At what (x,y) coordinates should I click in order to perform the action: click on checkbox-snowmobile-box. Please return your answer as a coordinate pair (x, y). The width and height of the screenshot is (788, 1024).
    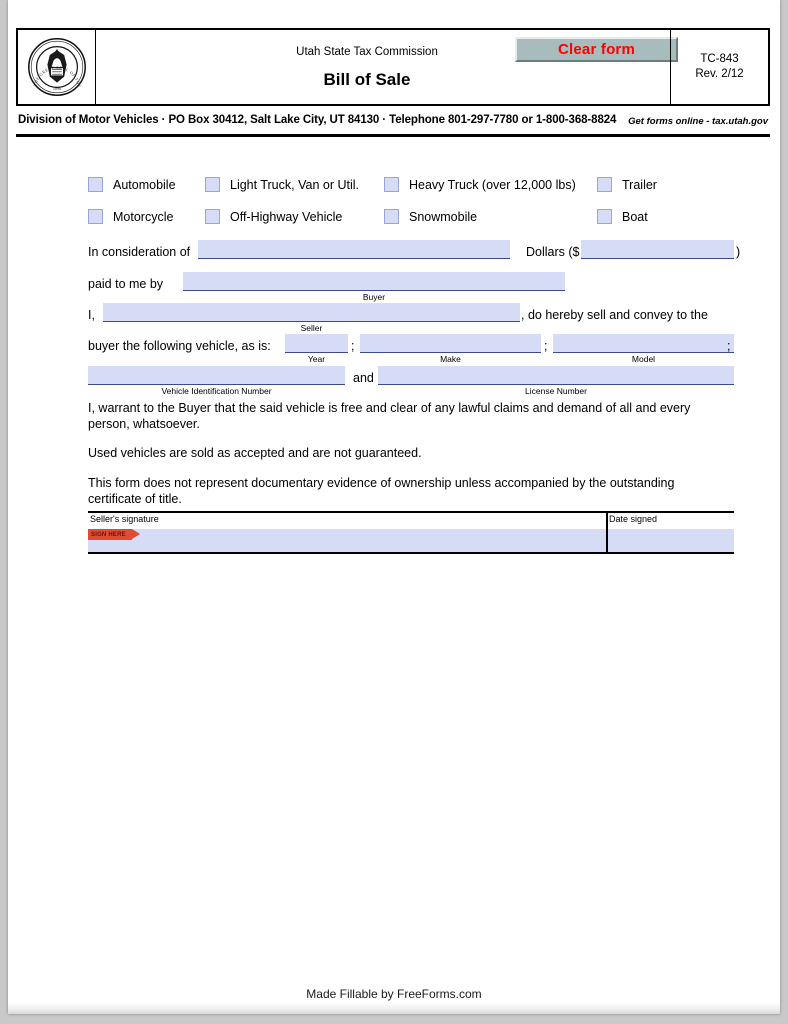
    Looking at the image, I should click on (391, 216).